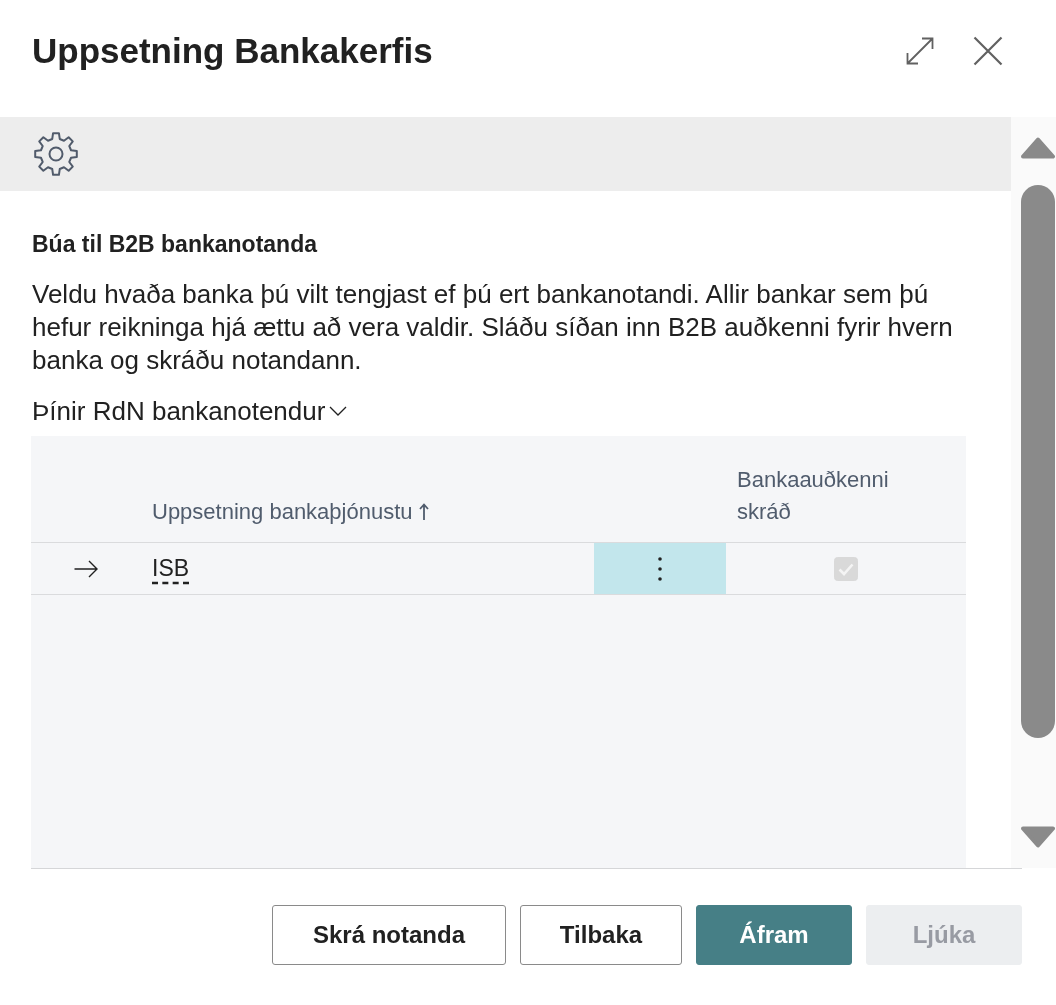 This screenshot has height=1005, width=1056. Describe the element at coordinates (233, 50) in the screenshot. I see `dialog-title: Uppsetning Bankakerfis` at that location.